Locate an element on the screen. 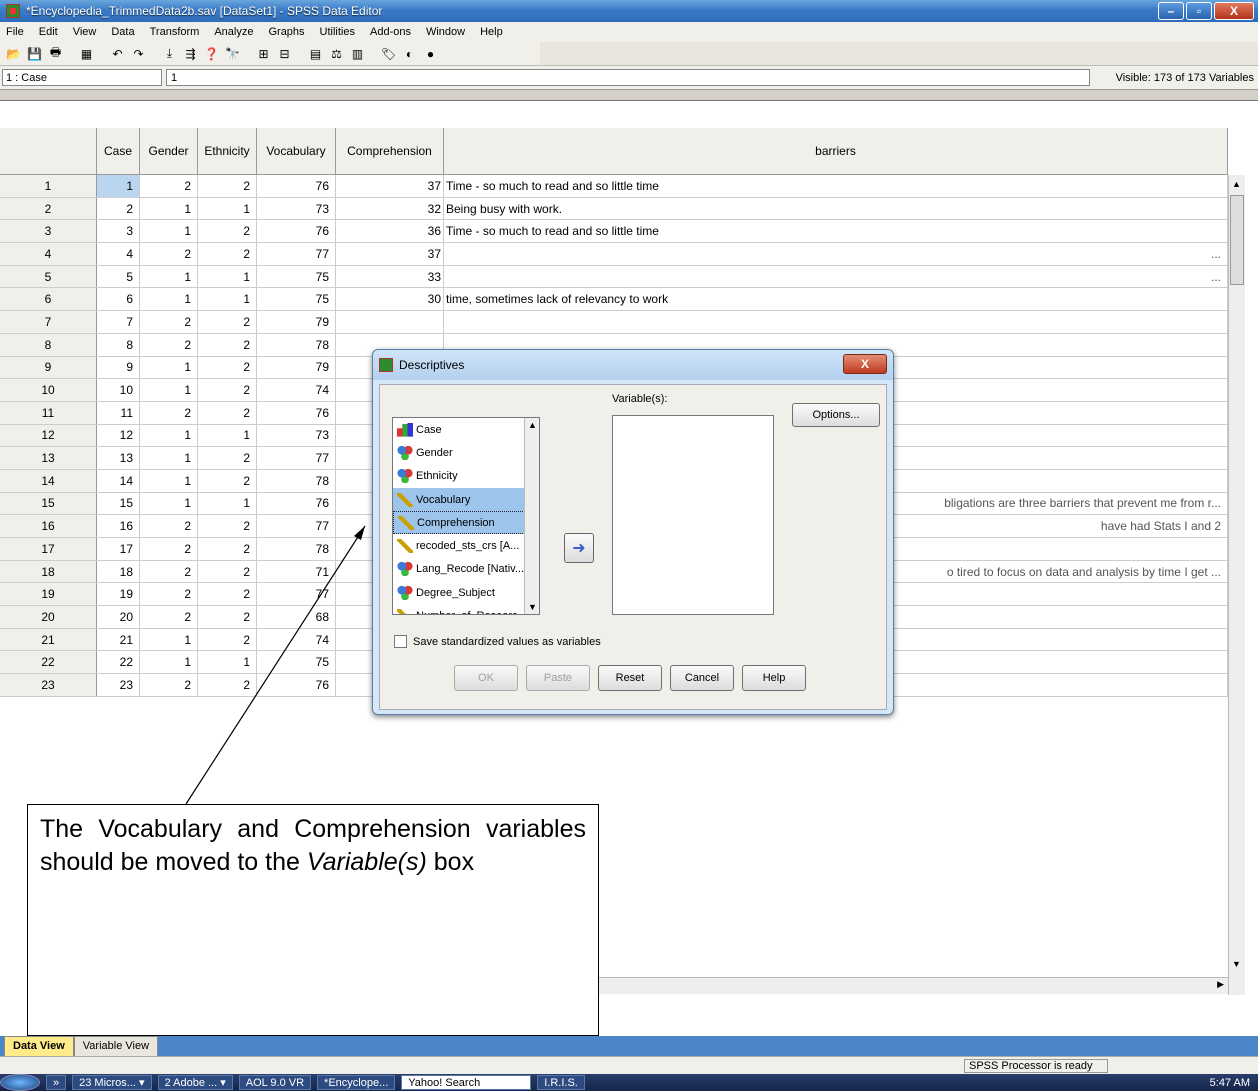  variable-list-item: Vocabulary is located at coordinates (466, 499).